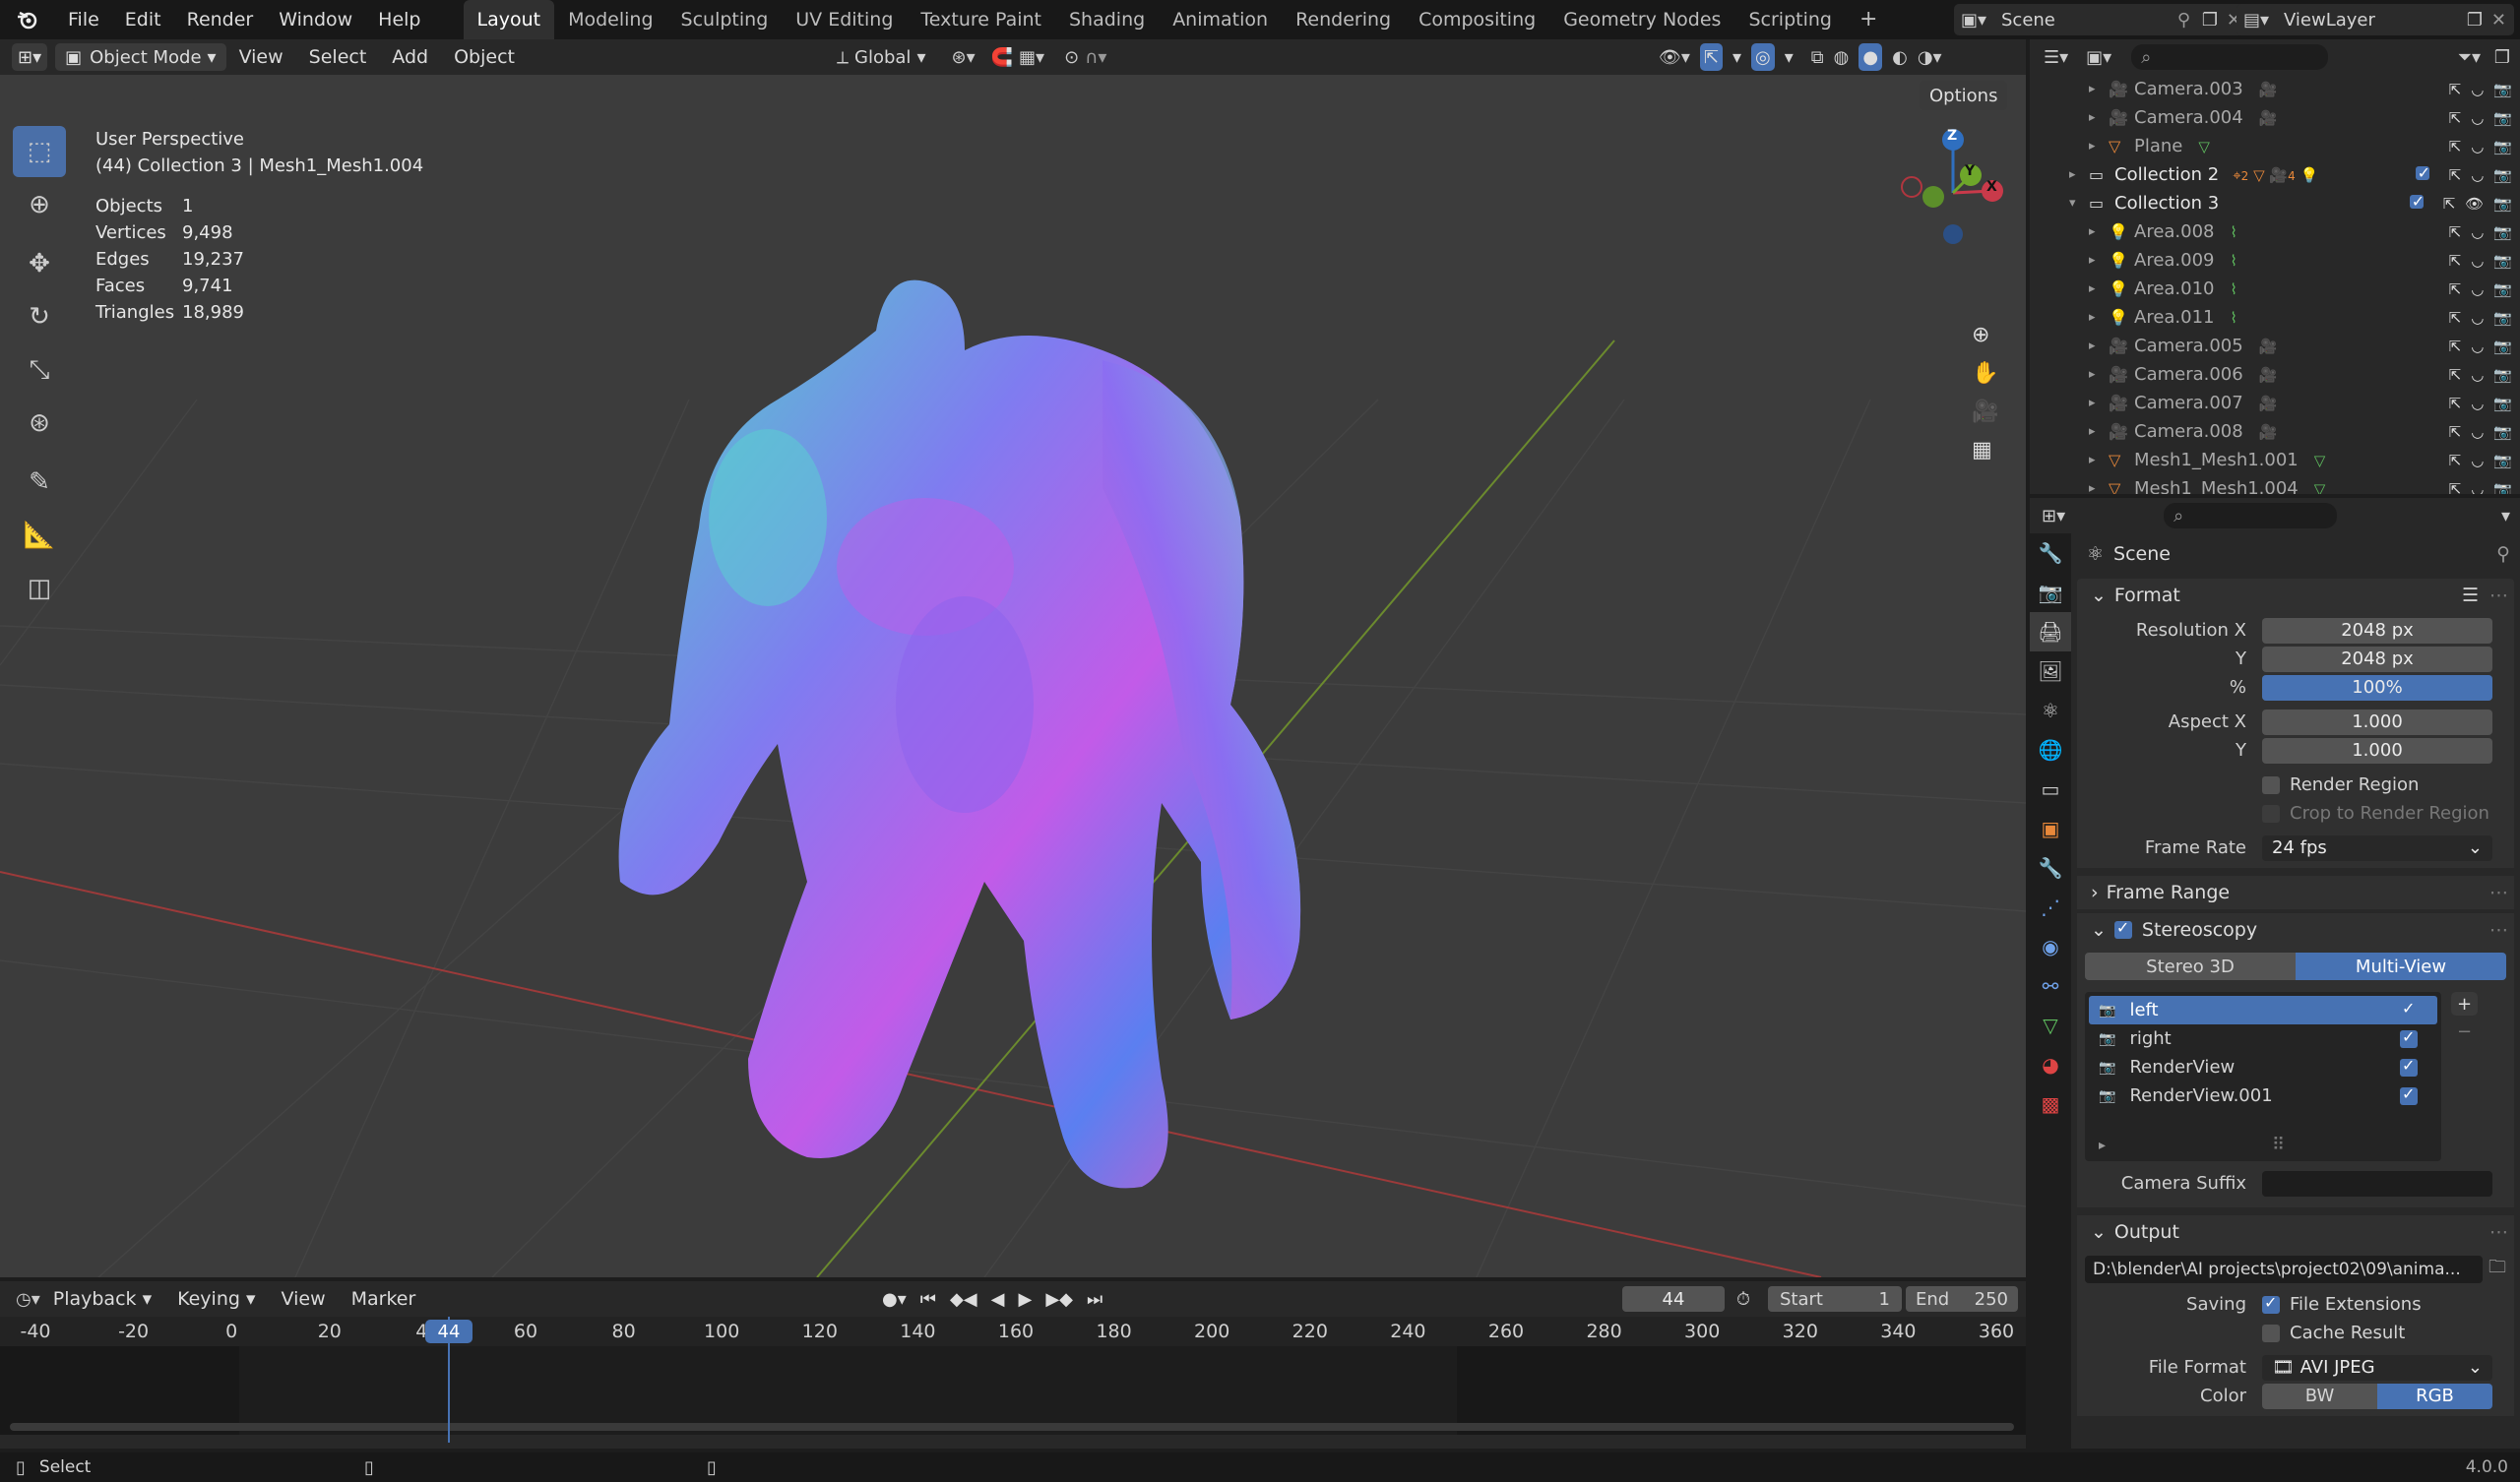 This screenshot has height=1482, width=2520. Describe the element at coordinates (2295, 595) in the screenshot. I see `format-panel-header: ⌄ Format ☰ ⋯` at that location.